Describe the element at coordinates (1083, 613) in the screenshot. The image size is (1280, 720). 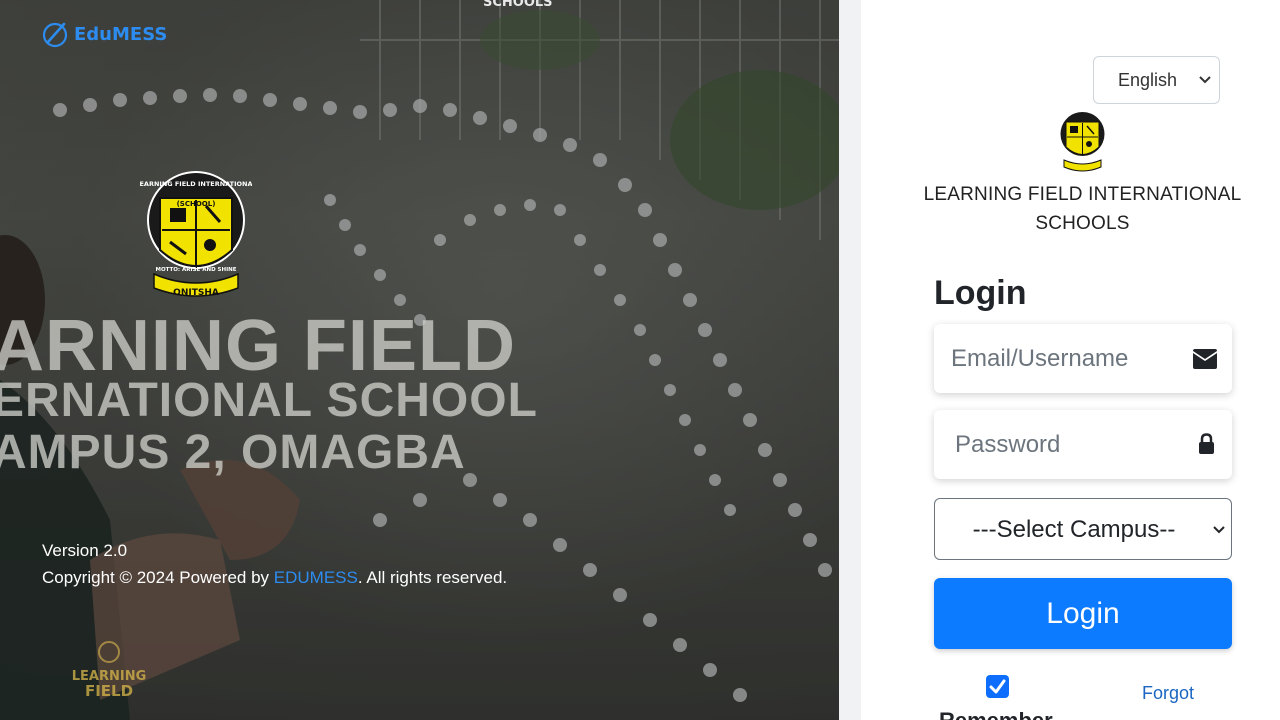
I see `login-button: Login` at that location.